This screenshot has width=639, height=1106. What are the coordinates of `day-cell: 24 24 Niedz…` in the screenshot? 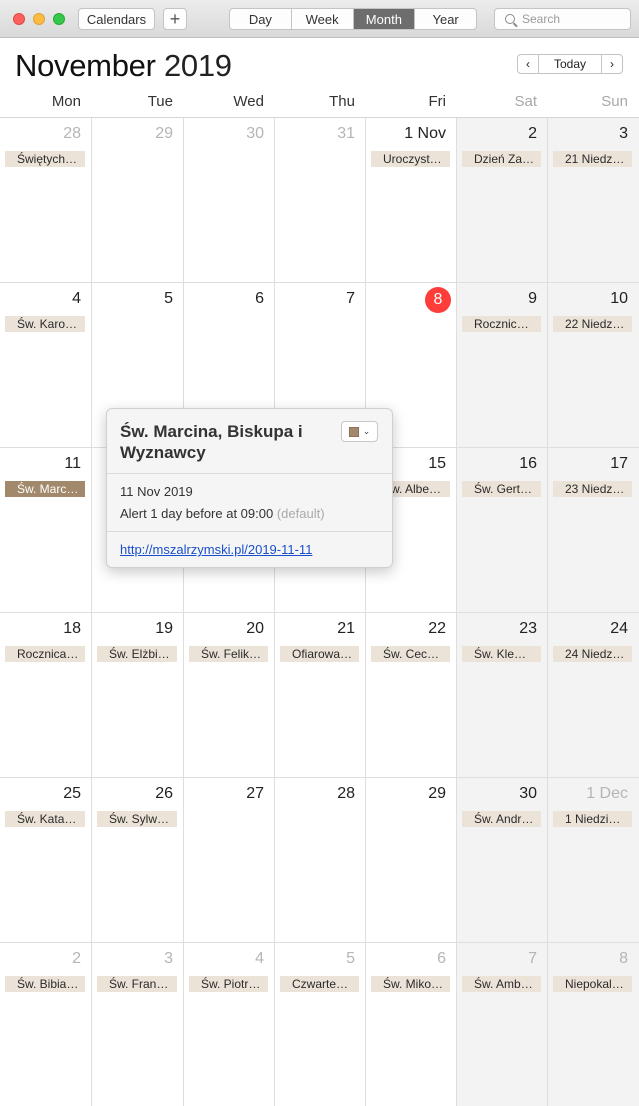 It's located at (593, 695).